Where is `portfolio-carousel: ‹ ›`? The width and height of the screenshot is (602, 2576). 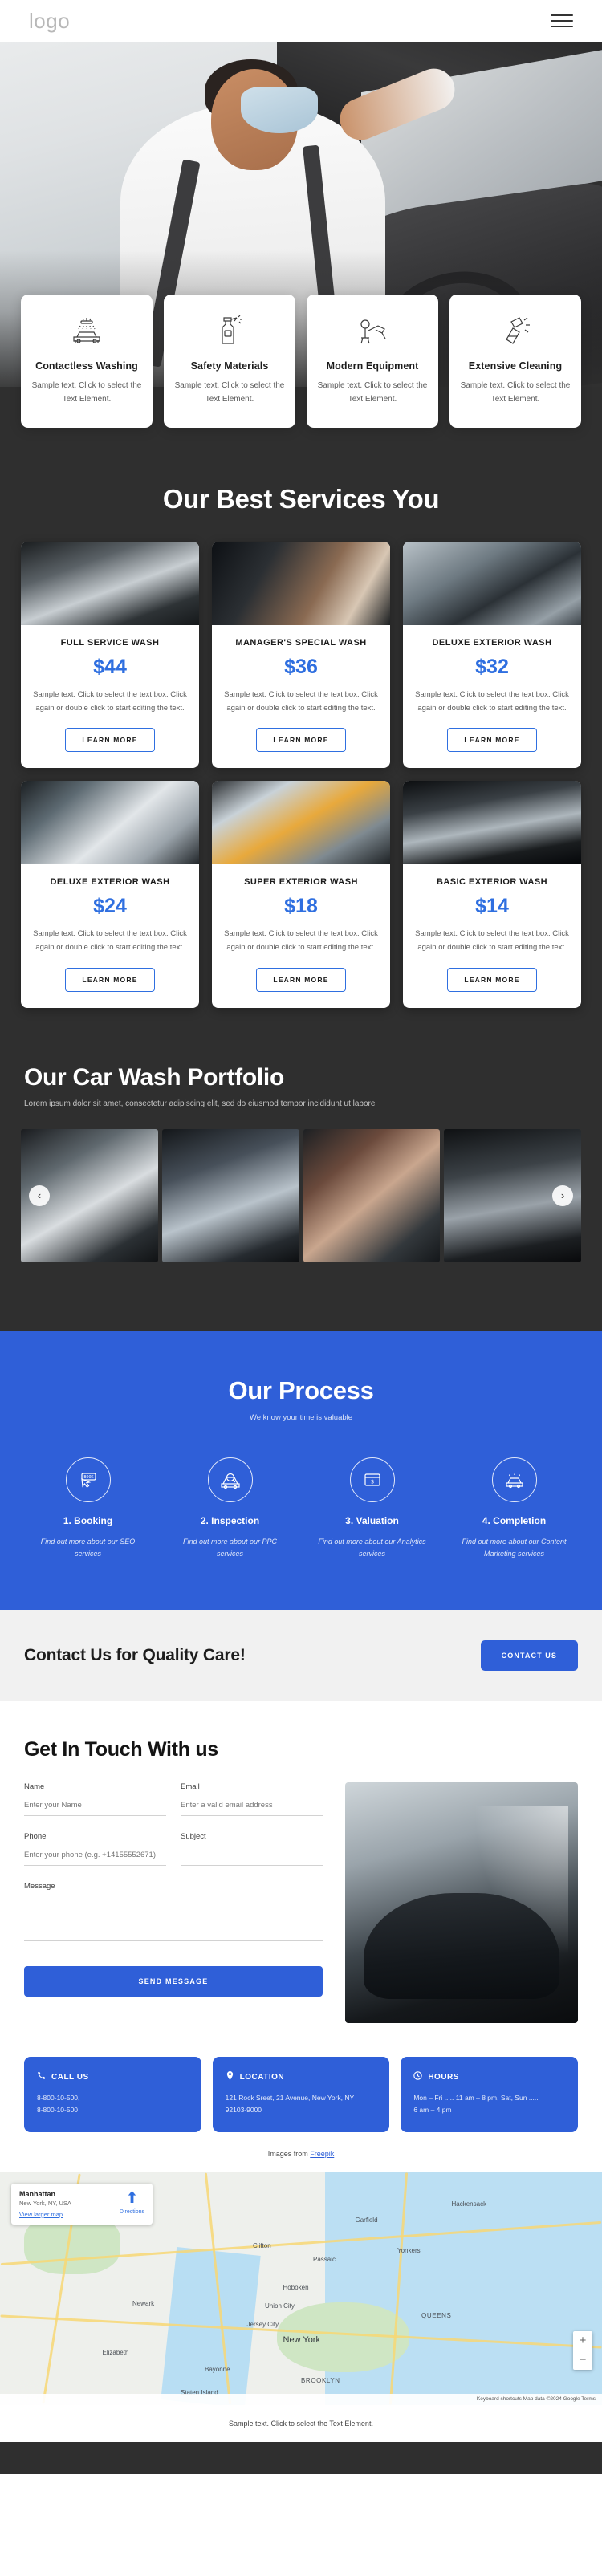
portfolio-carousel: ‹ › is located at coordinates (301, 1195).